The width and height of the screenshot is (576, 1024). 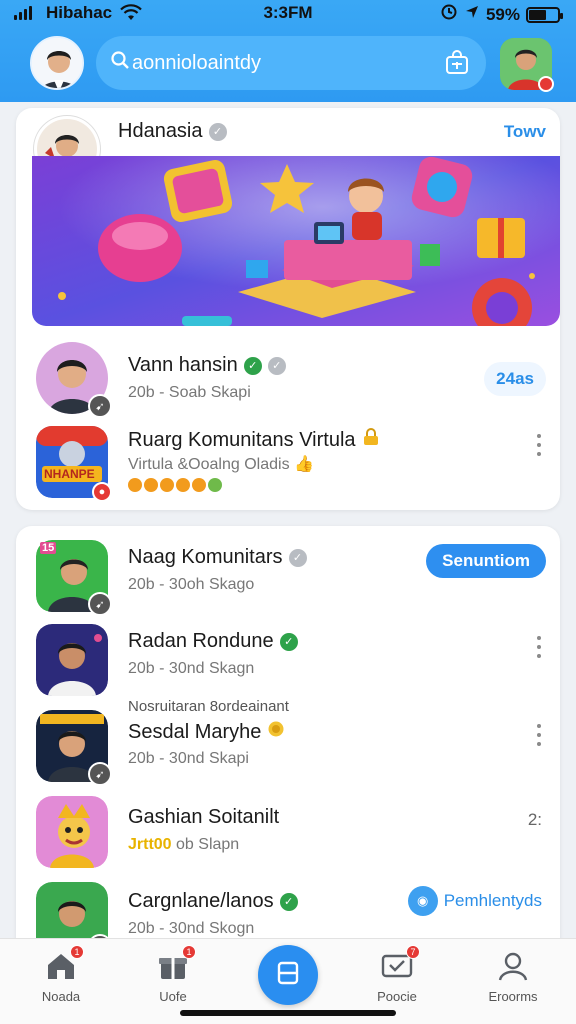 What do you see at coordinates (74, 464) in the screenshot?
I see `community-thumb: NHANPE ●` at bounding box center [74, 464].